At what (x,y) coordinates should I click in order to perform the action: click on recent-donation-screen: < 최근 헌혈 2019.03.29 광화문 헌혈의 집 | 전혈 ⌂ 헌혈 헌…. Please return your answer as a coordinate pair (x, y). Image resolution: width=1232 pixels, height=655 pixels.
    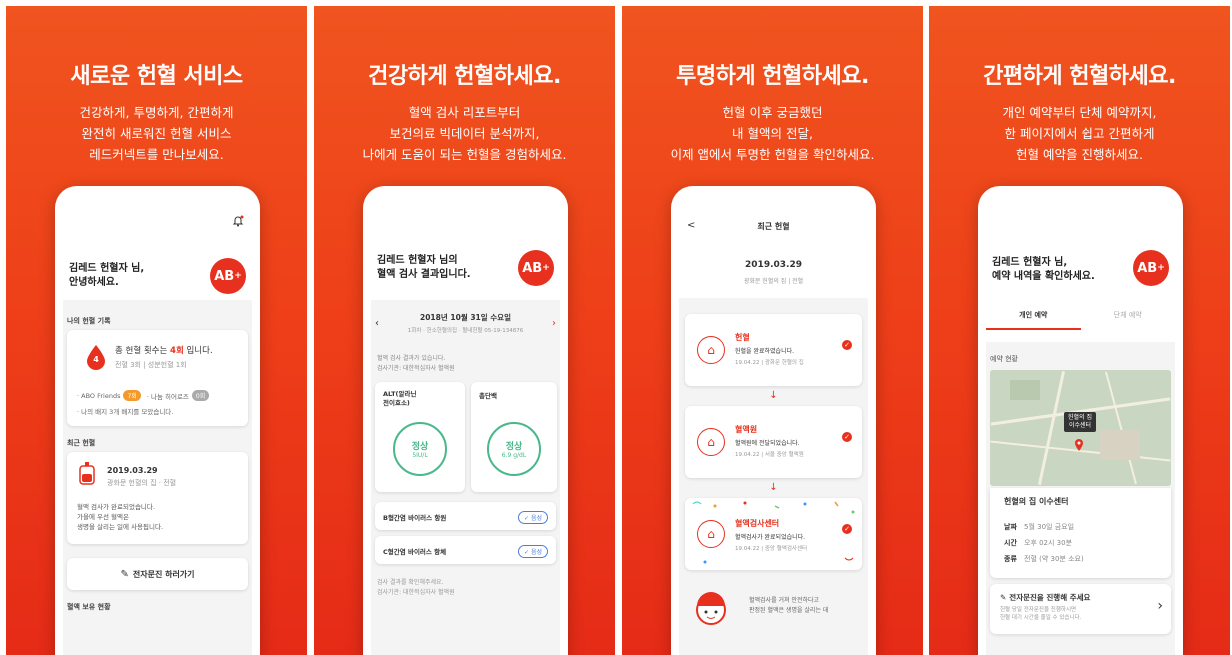
    Looking at the image, I should click on (773, 428).